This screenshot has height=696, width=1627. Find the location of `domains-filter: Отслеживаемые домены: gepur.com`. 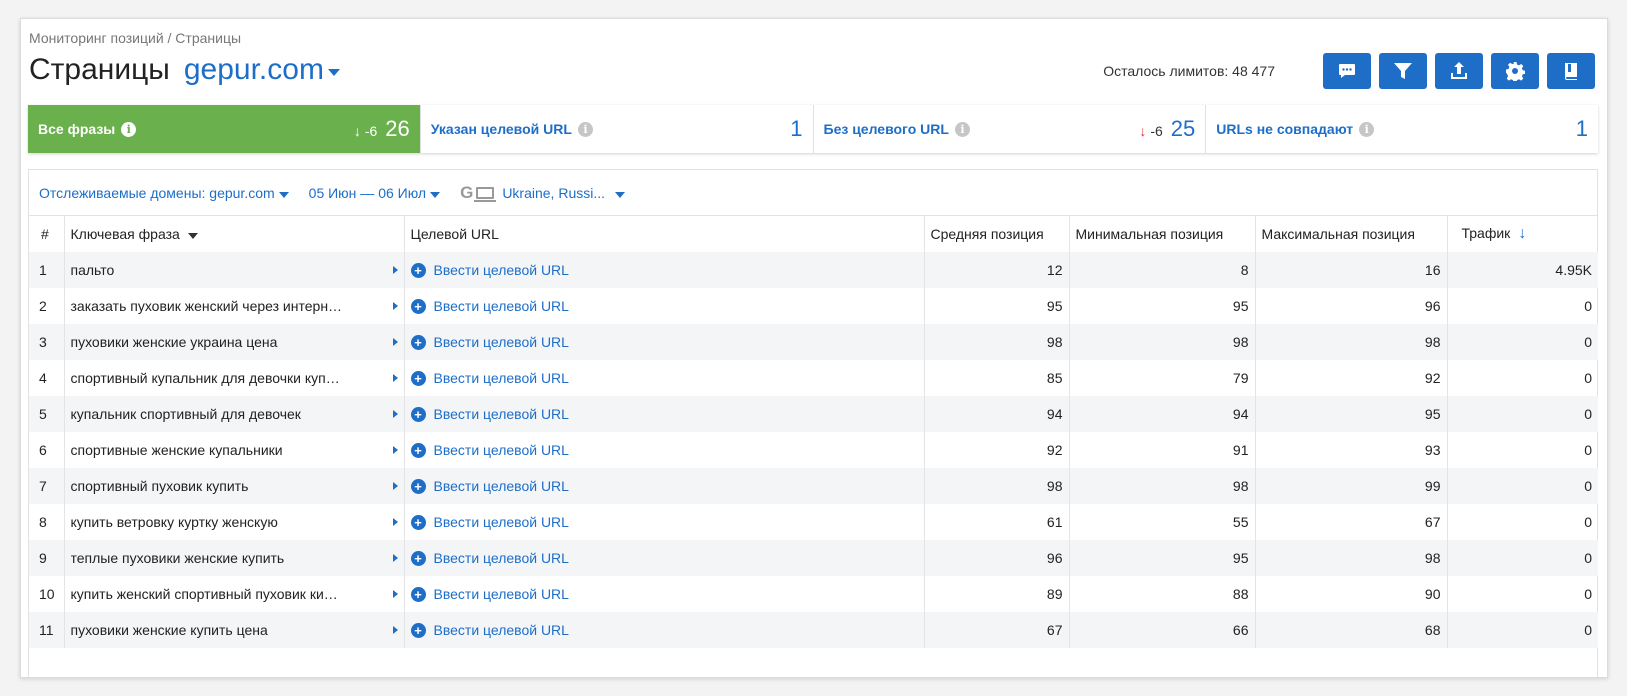

domains-filter: Отслеживаемые домены: gepur.com is located at coordinates (164, 193).